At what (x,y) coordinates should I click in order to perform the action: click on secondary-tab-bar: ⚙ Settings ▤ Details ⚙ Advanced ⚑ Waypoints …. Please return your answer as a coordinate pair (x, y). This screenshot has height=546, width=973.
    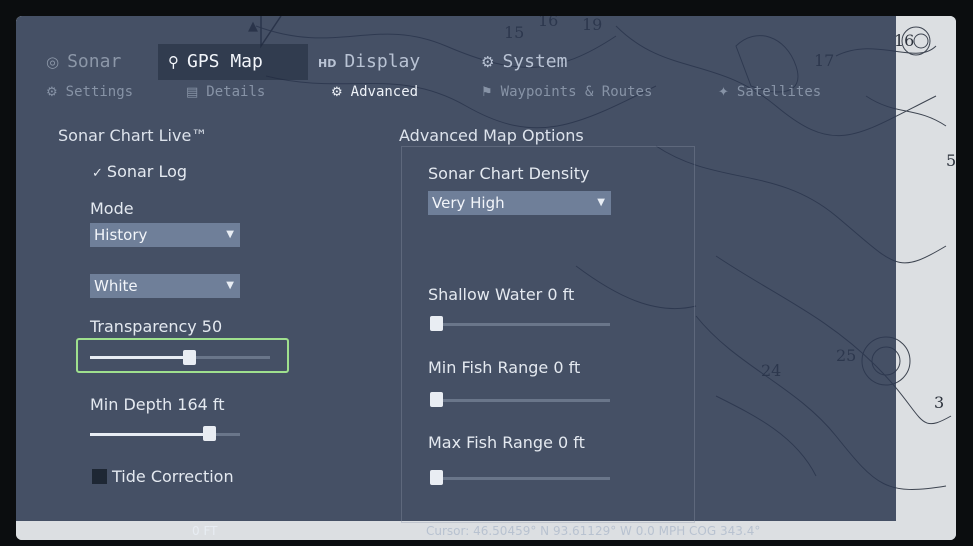
    Looking at the image, I should click on (456, 92).